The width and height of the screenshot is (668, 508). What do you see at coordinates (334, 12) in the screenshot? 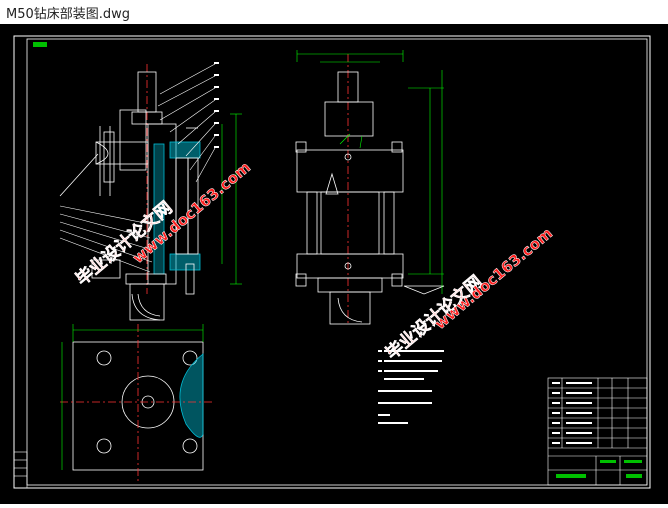
I see `title-bar: M50钻床部装图.dwg` at bounding box center [334, 12].